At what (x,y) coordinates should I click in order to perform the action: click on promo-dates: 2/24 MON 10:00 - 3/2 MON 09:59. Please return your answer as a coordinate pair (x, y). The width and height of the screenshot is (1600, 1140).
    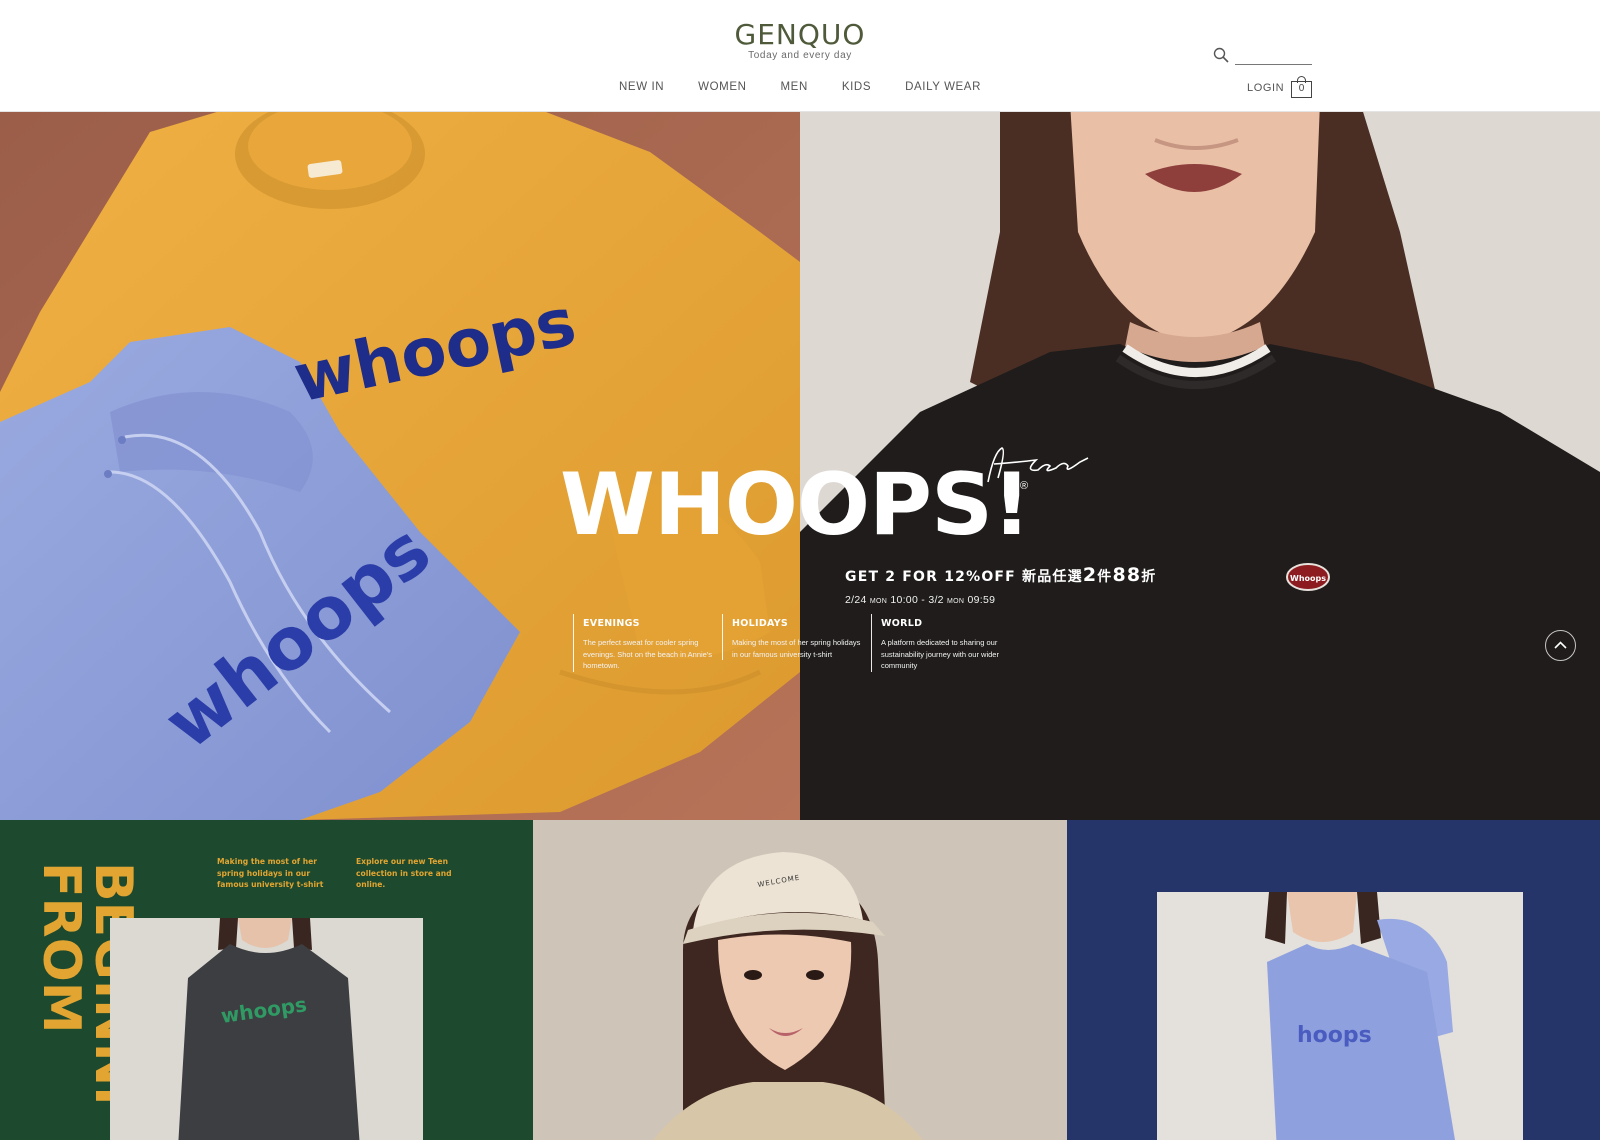
    Looking at the image, I should click on (920, 600).